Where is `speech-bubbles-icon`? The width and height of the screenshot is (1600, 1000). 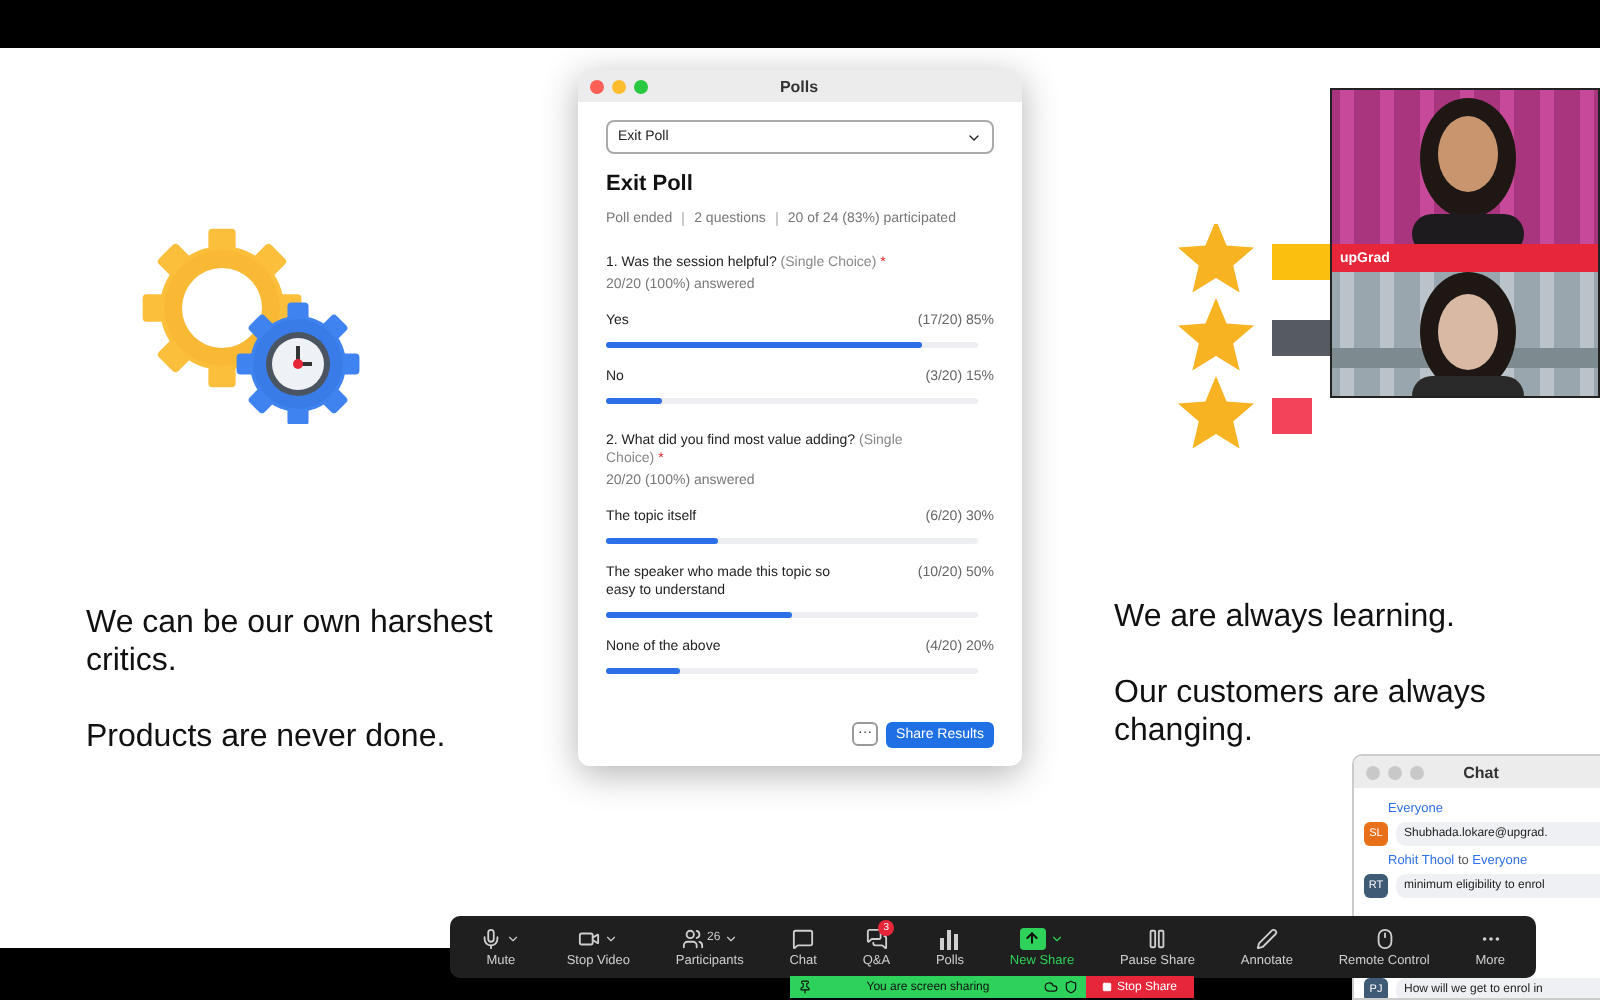 speech-bubbles-icon is located at coordinates (876, 938).